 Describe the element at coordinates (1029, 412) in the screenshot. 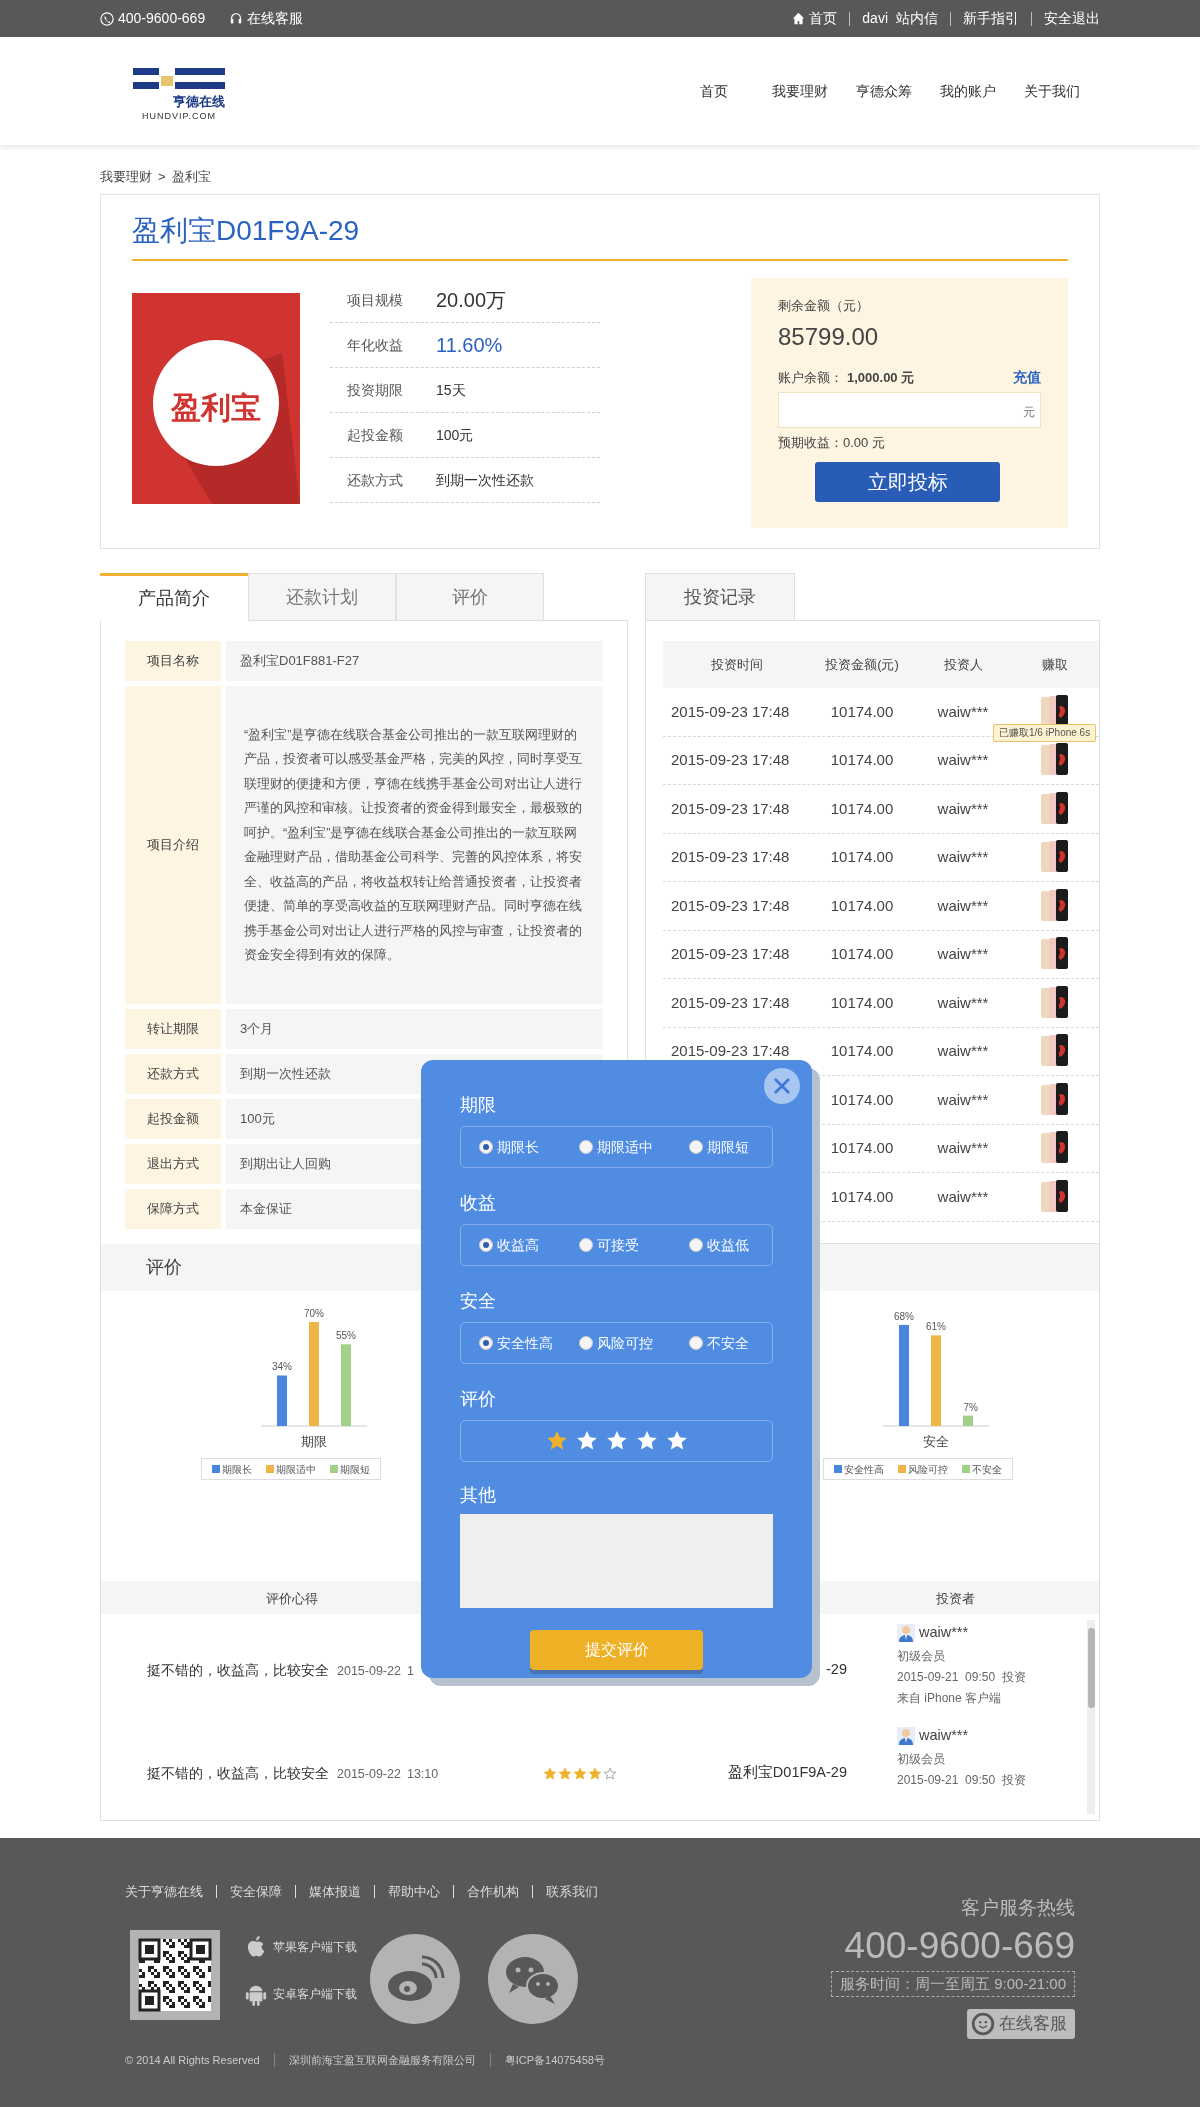

I see `unit-label: 元` at that location.